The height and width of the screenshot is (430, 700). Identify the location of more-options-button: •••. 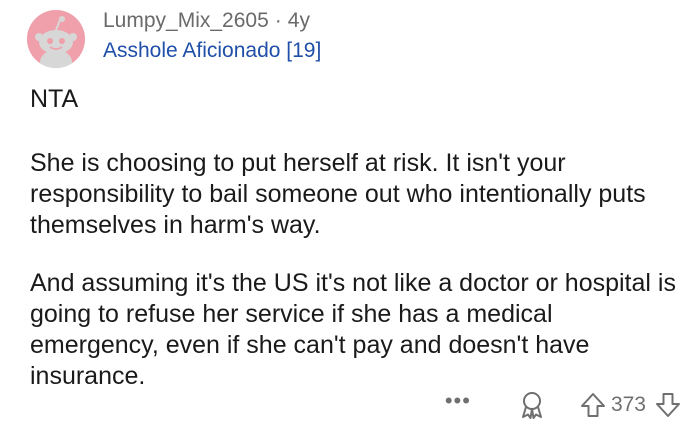
(458, 401).